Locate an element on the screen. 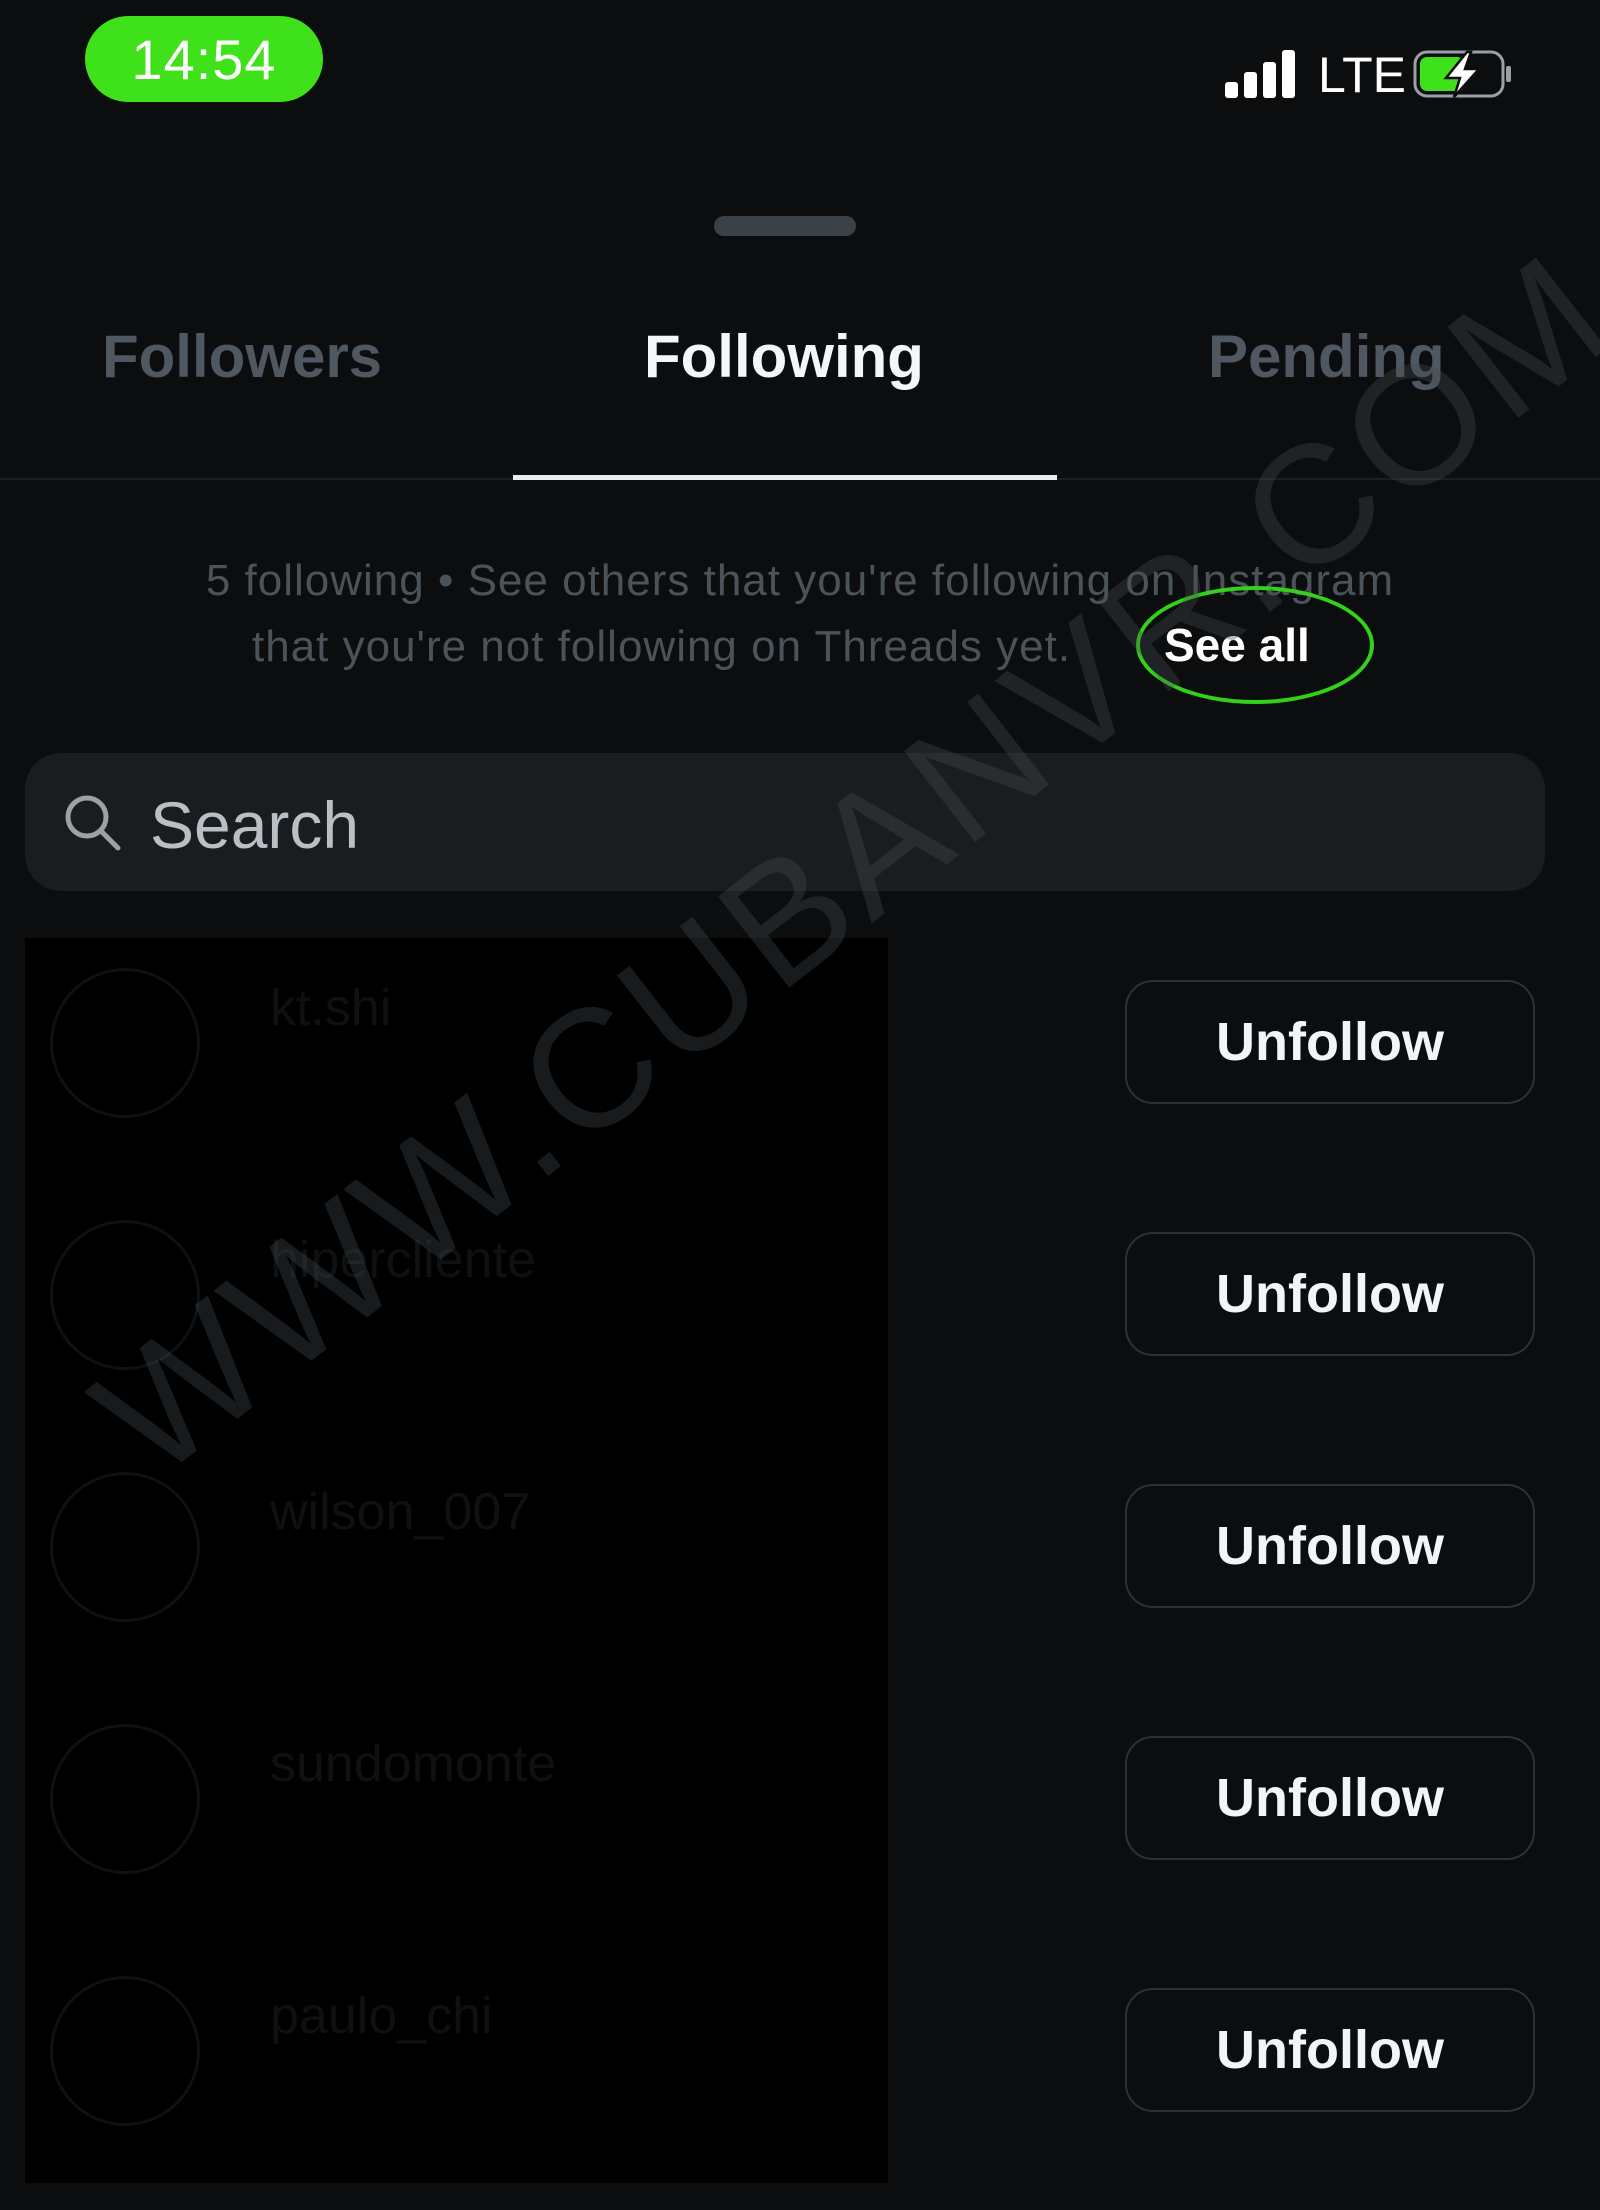 This screenshot has width=1600, height=2210. following-username: kt.shi is located at coordinates (330, 1008).